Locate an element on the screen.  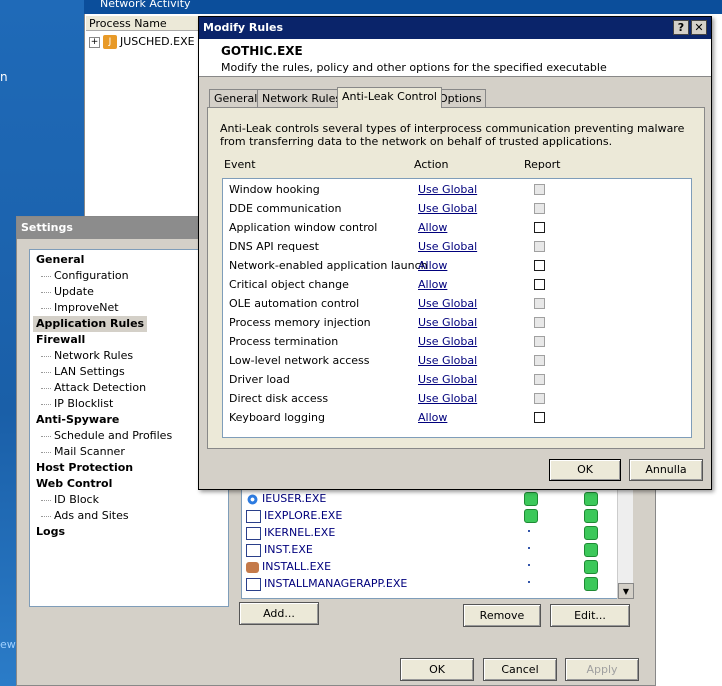
settings-title: Settings is located at coordinates (47, 227).